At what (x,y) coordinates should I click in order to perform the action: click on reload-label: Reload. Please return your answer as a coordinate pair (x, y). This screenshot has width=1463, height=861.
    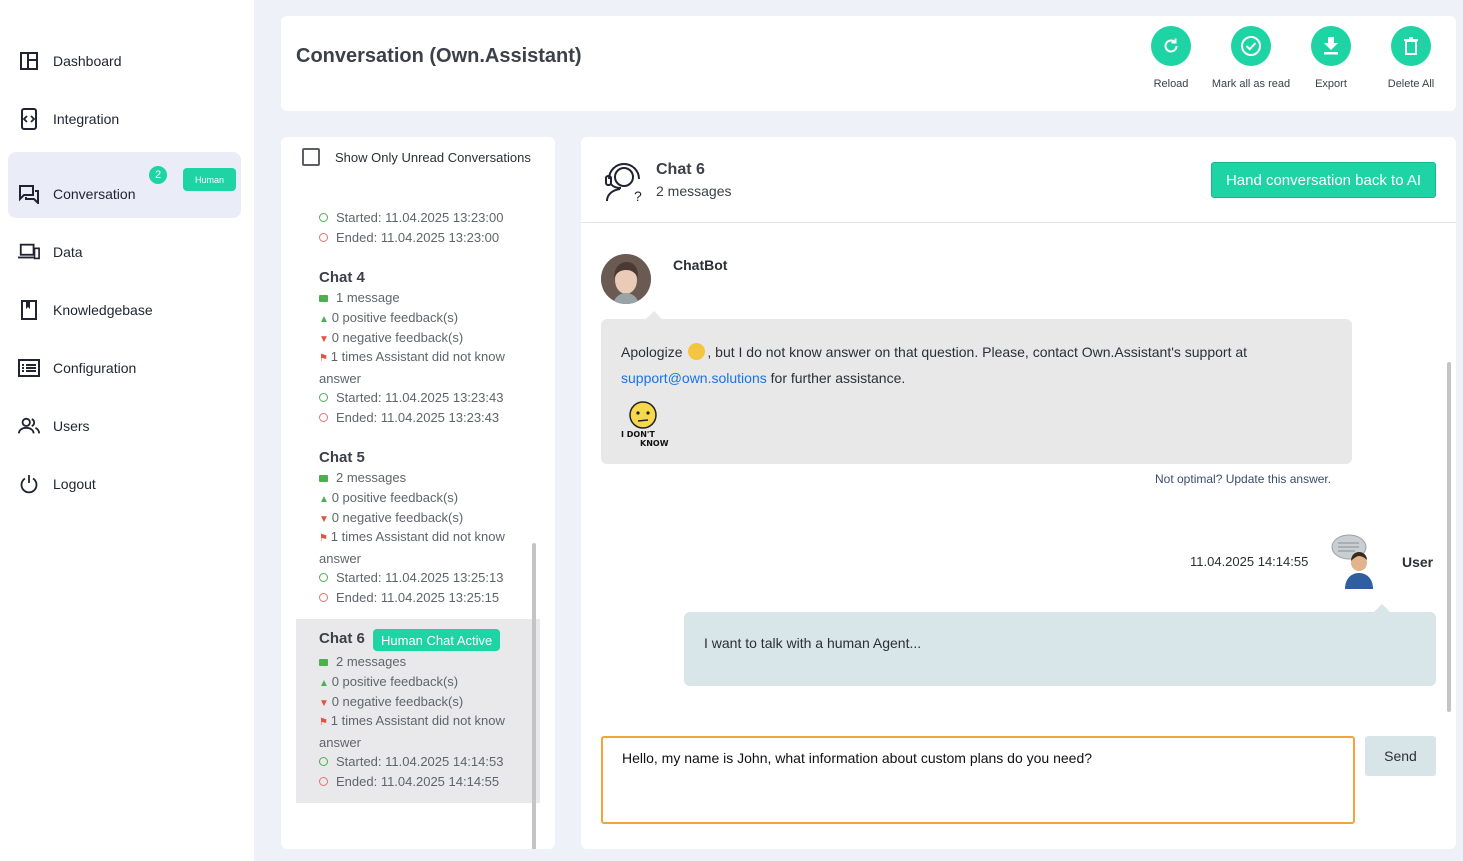
    Looking at the image, I should click on (1171, 84).